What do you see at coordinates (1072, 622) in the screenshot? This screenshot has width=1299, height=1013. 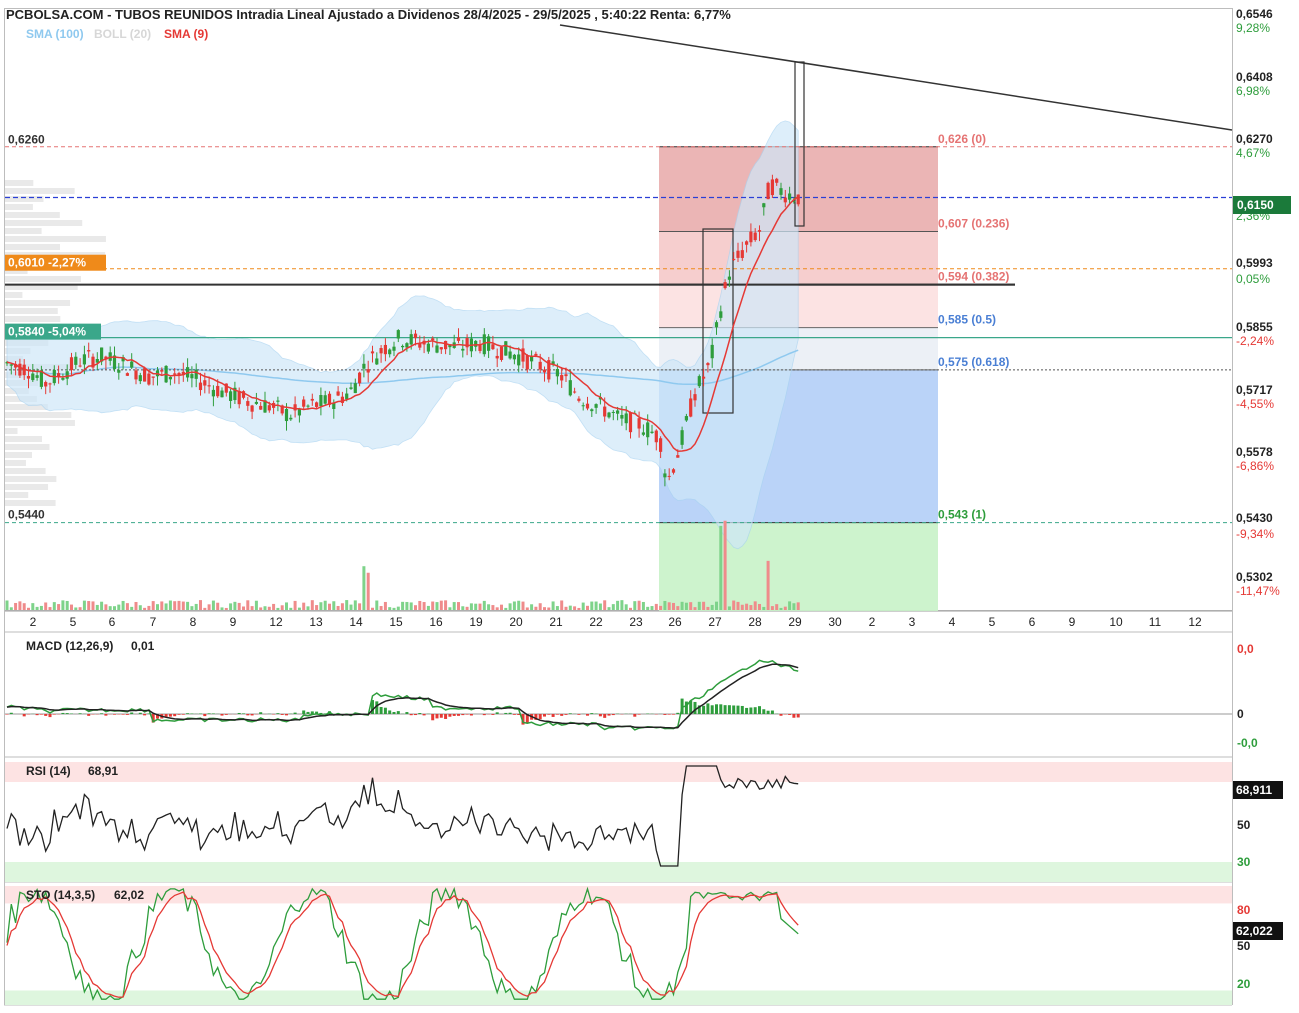 I see `x-axis-label: 9` at bounding box center [1072, 622].